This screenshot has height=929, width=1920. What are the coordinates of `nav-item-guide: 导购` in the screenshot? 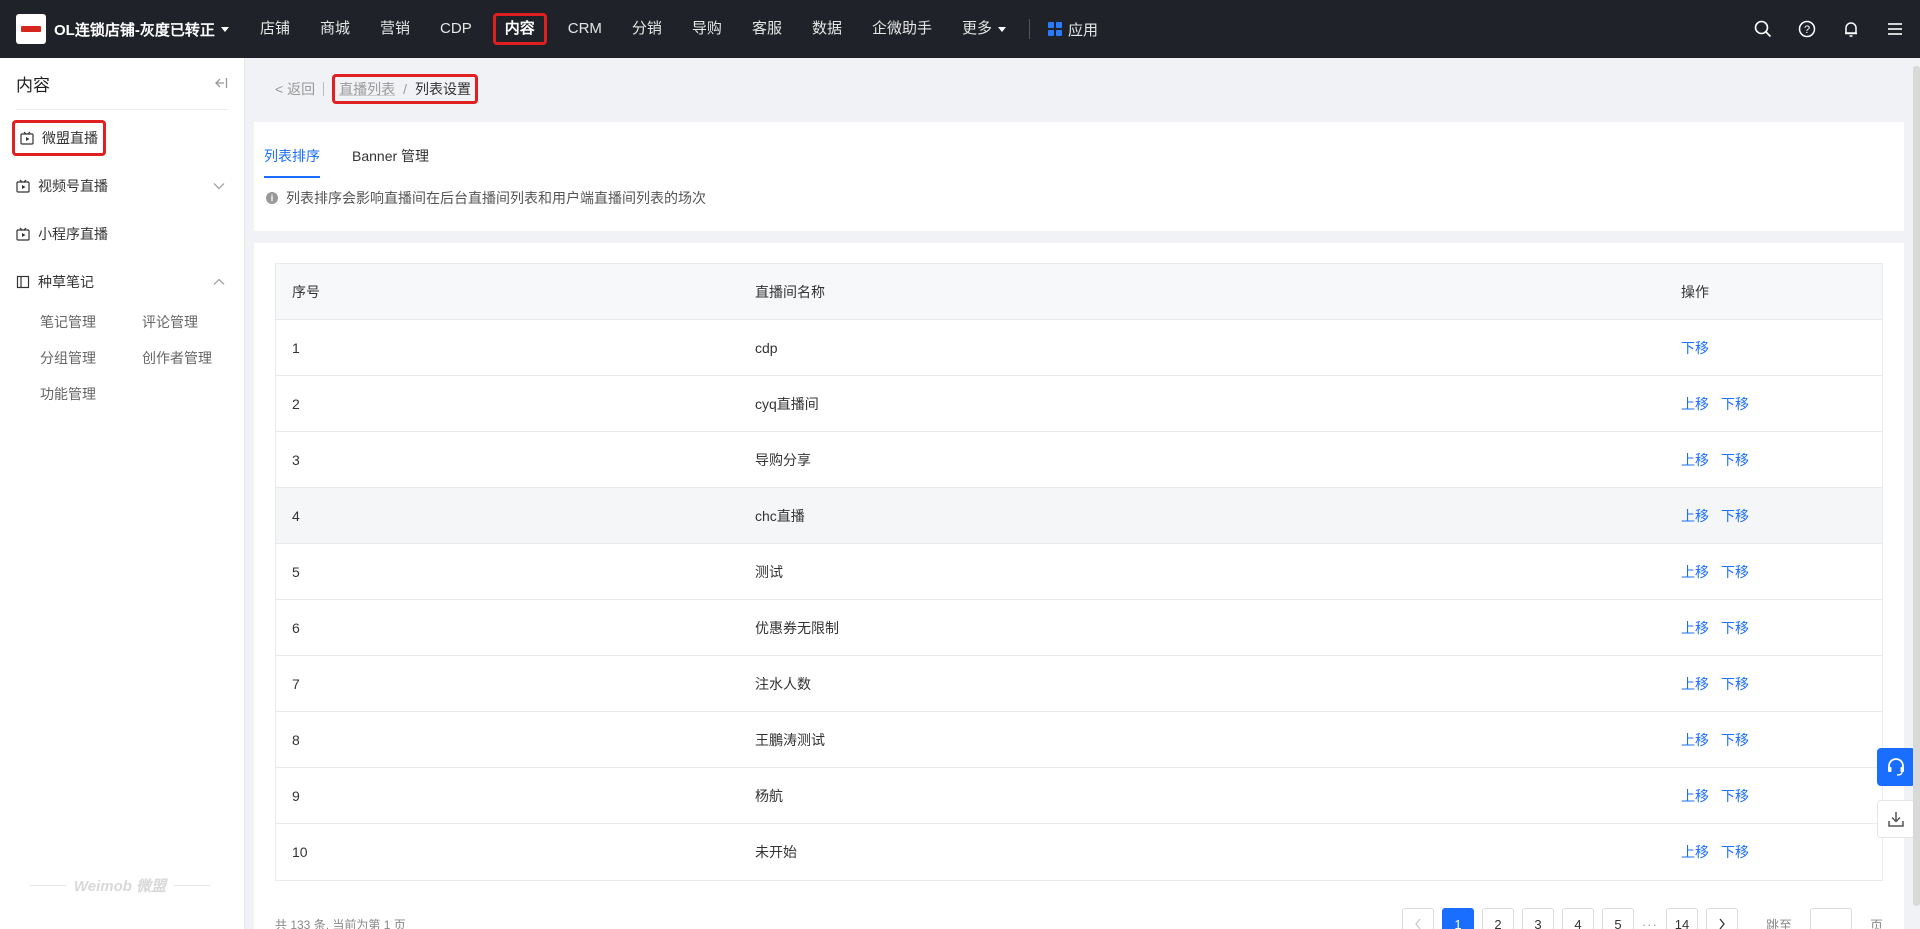 It's located at (707, 29).